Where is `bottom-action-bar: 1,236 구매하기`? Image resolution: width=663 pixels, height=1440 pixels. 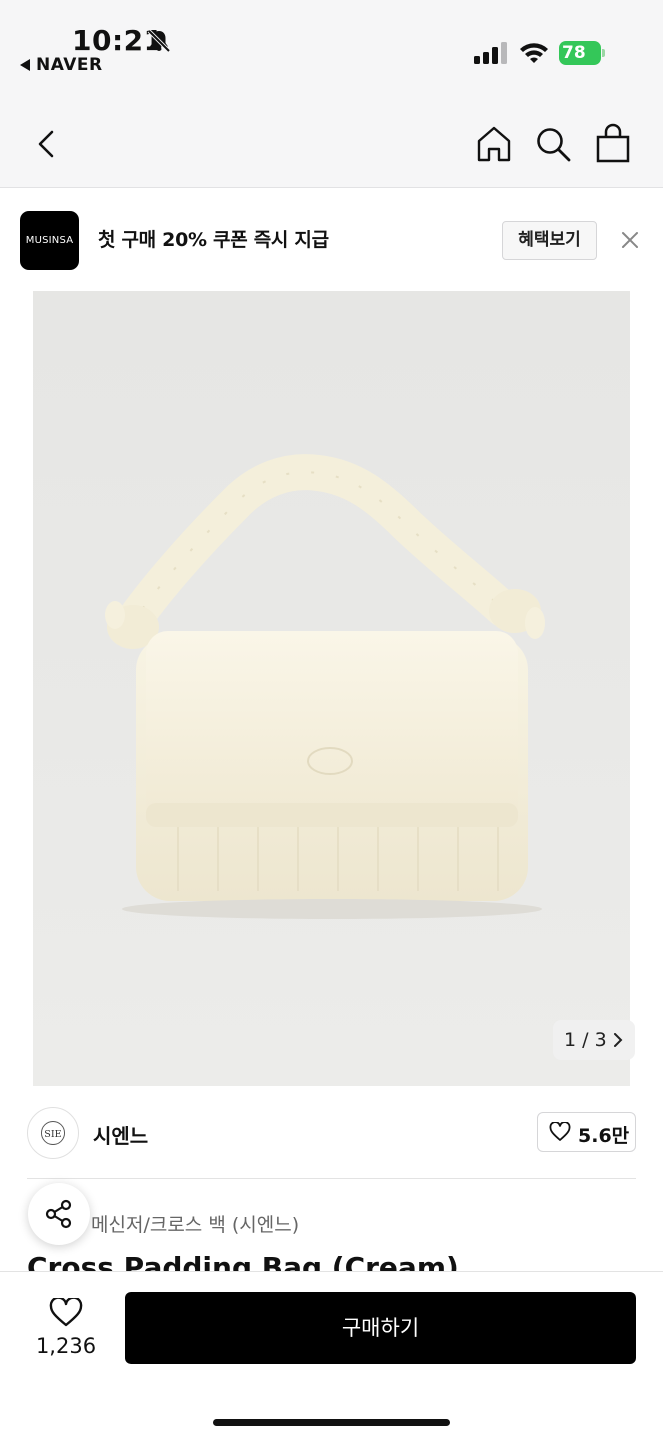
bottom-action-bar: 1,236 구매하기 is located at coordinates (331, 1355).